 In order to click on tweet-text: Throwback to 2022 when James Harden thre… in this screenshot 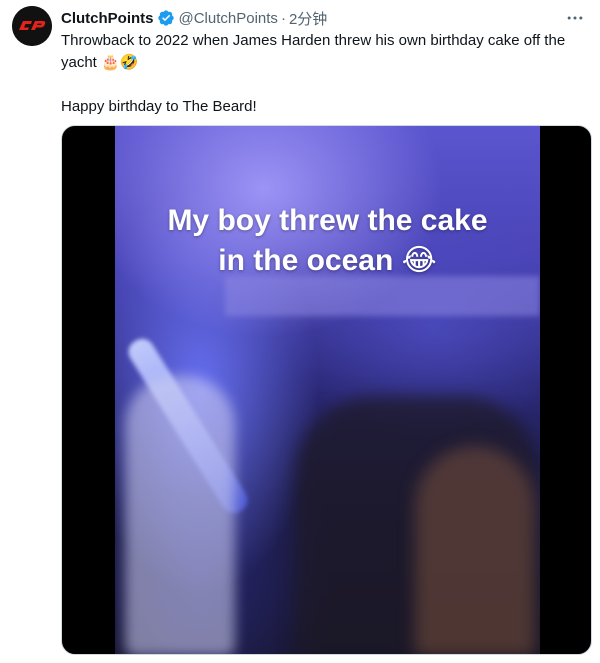, I will do `click(326, 74)`.